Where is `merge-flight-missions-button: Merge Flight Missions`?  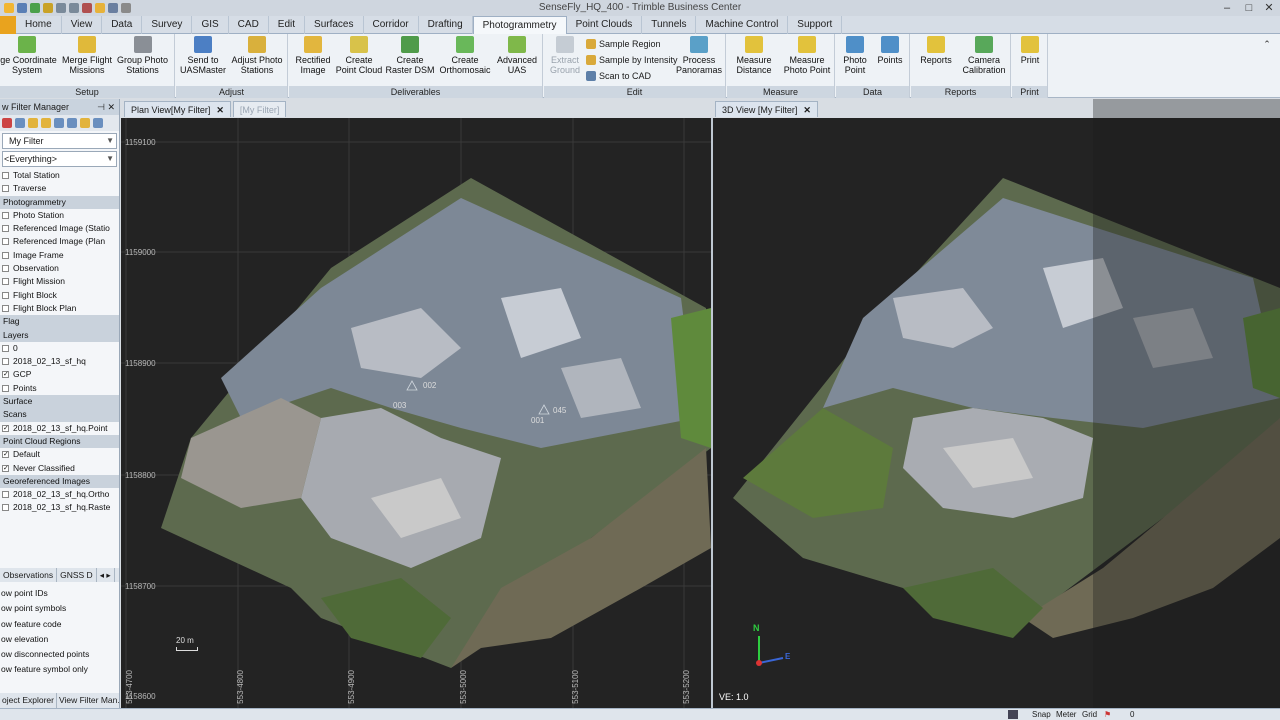 merge-flight-missions-button: Merge Flight Missions is located at coordinates (87, 55).